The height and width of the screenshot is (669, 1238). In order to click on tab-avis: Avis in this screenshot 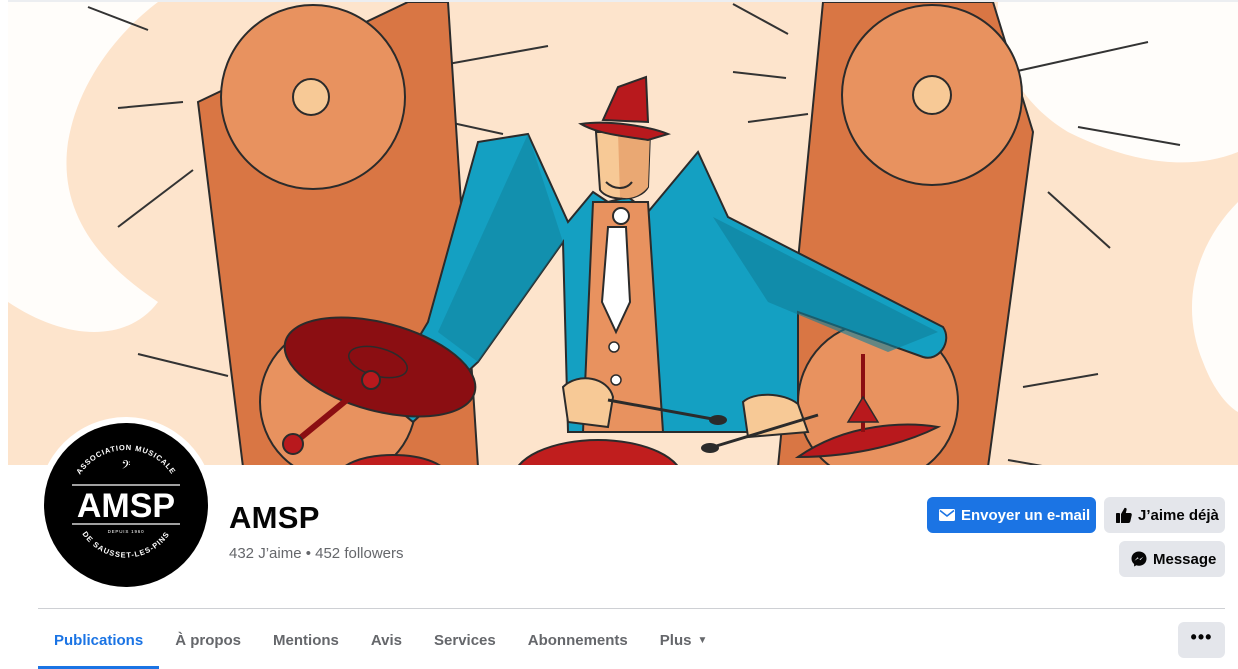, I will do `click(386, 640)`.